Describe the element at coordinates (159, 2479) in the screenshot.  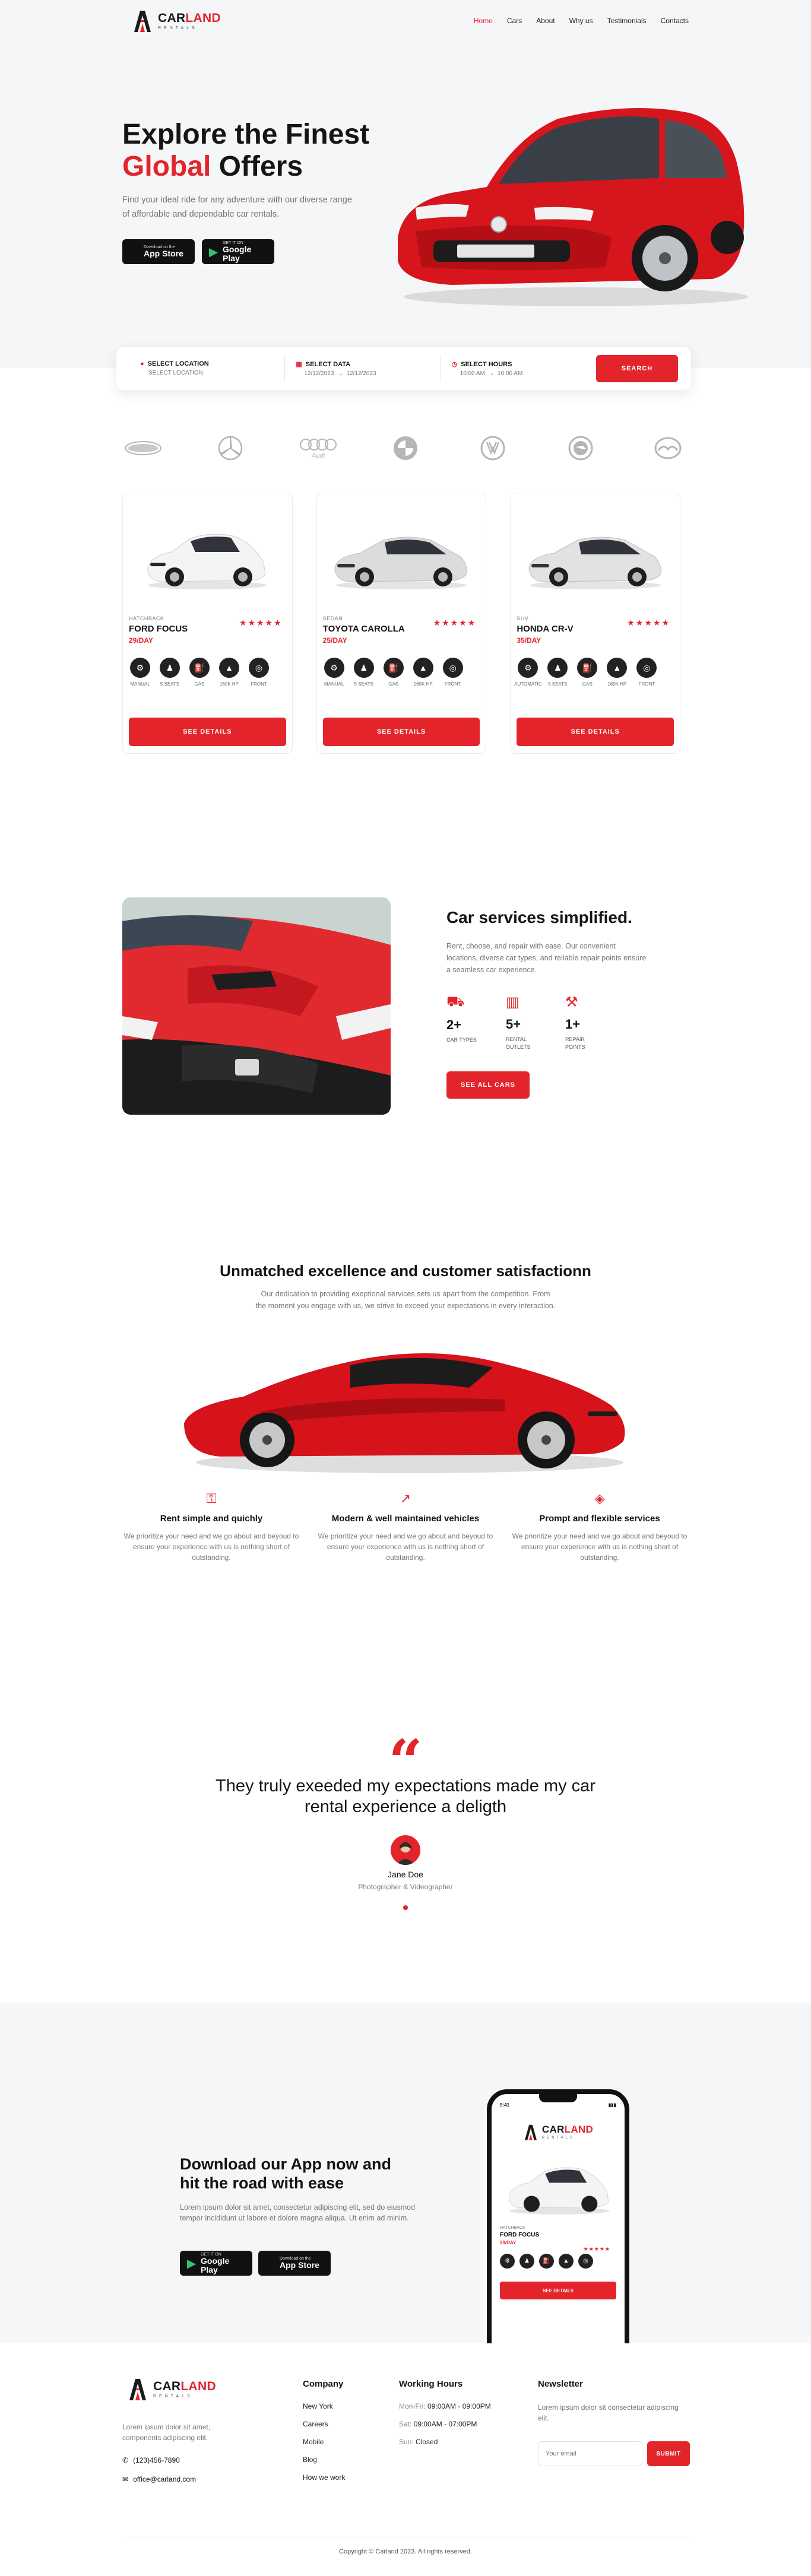
I see `footer-email: ✉ office@carland.com` at that location.